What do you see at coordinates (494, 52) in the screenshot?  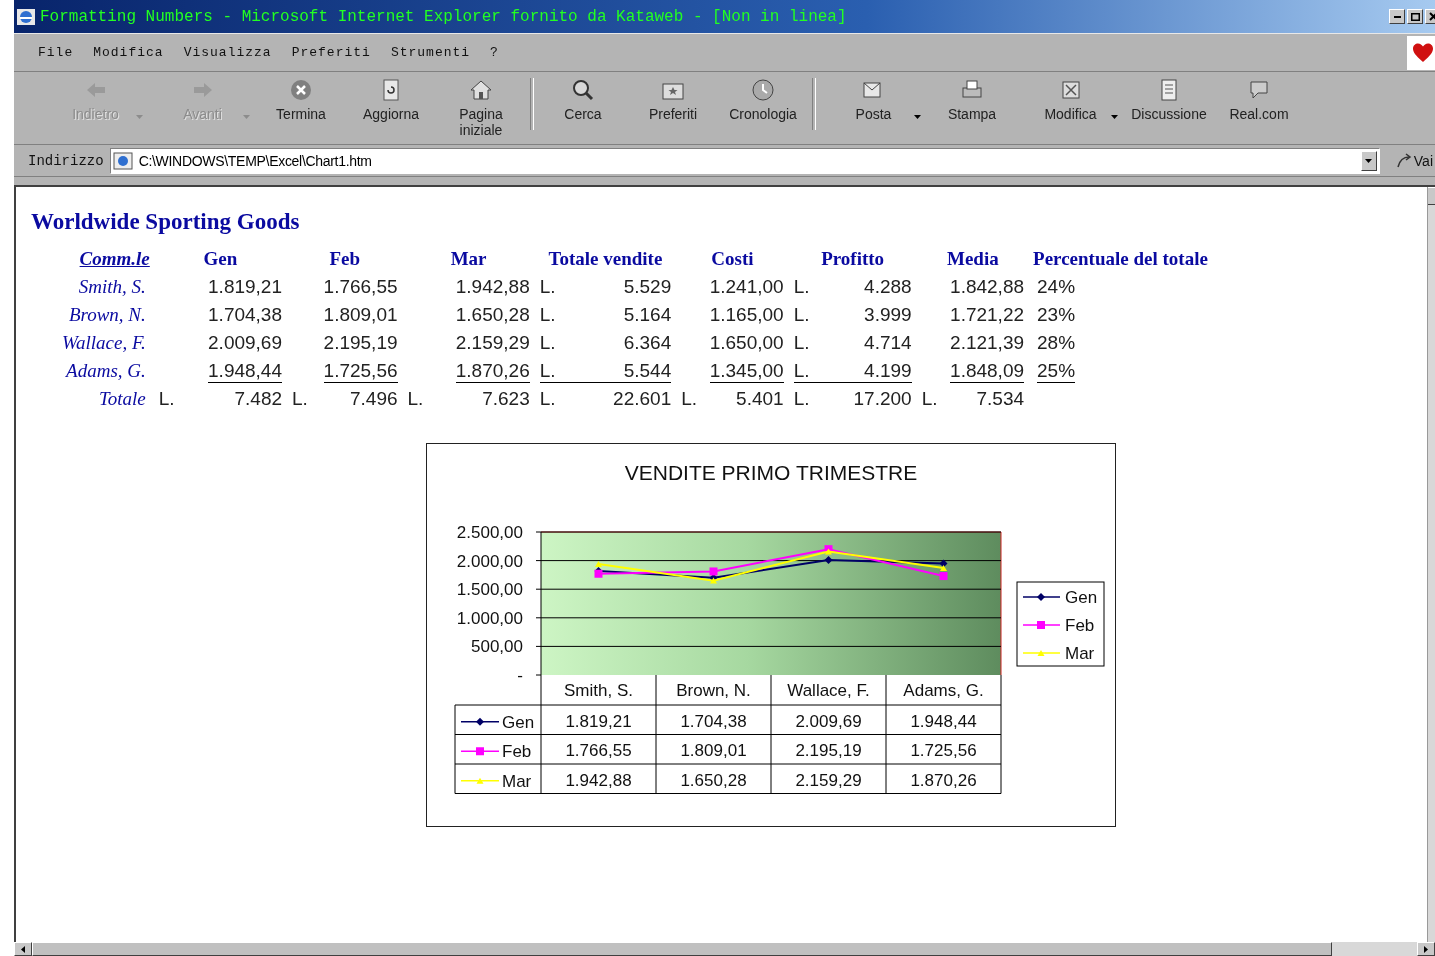 I see `menu-item: ?` at bounding box center [494, 52].